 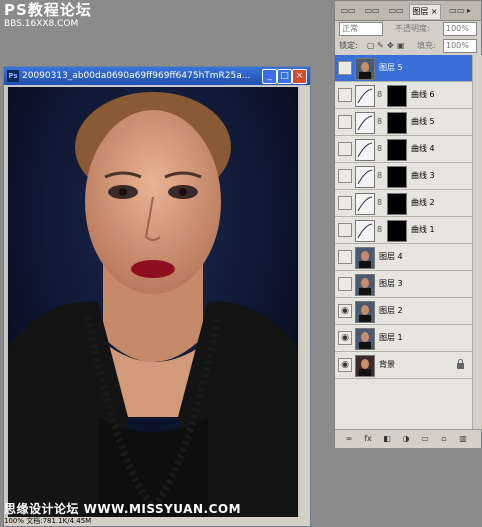 What do you see at coordinates (396, 11) in the screenshot?
I see `tab-history-icon: ▭▭` at bounding box center [396, 11].